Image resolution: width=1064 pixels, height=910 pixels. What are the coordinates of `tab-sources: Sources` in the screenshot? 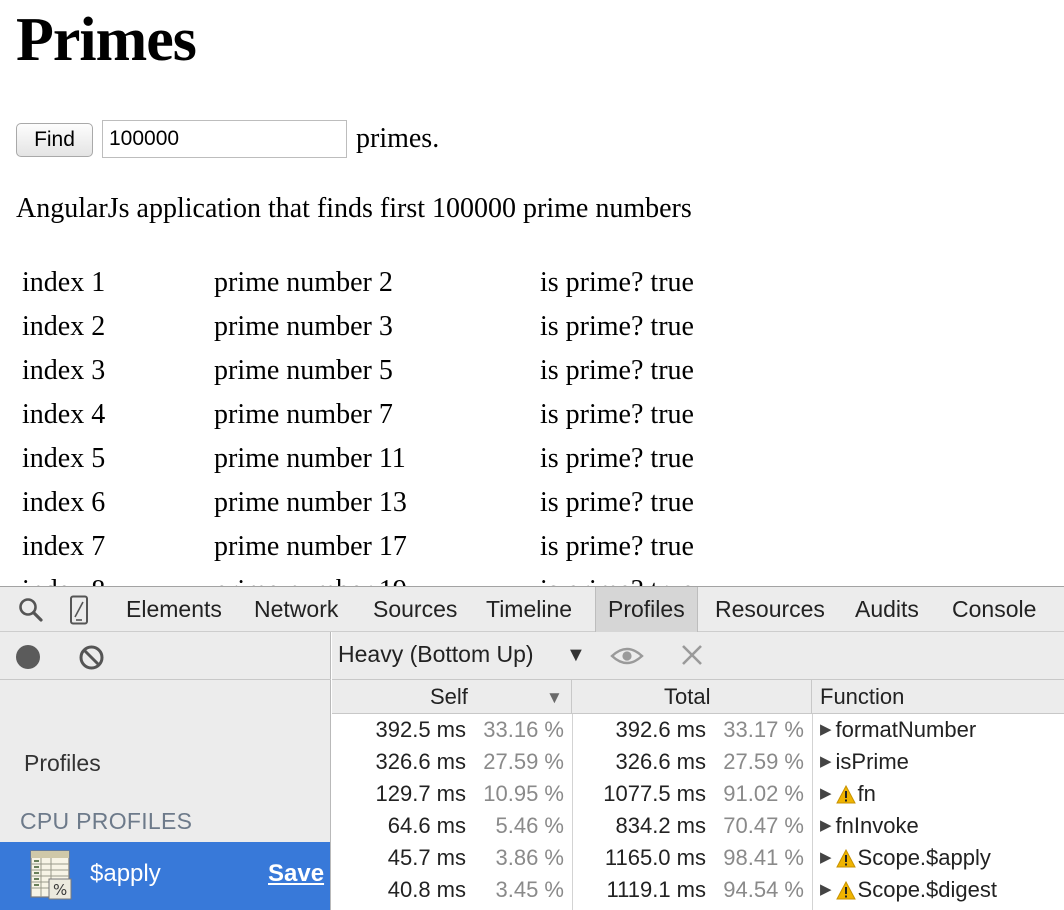 It's located at (415, 609).